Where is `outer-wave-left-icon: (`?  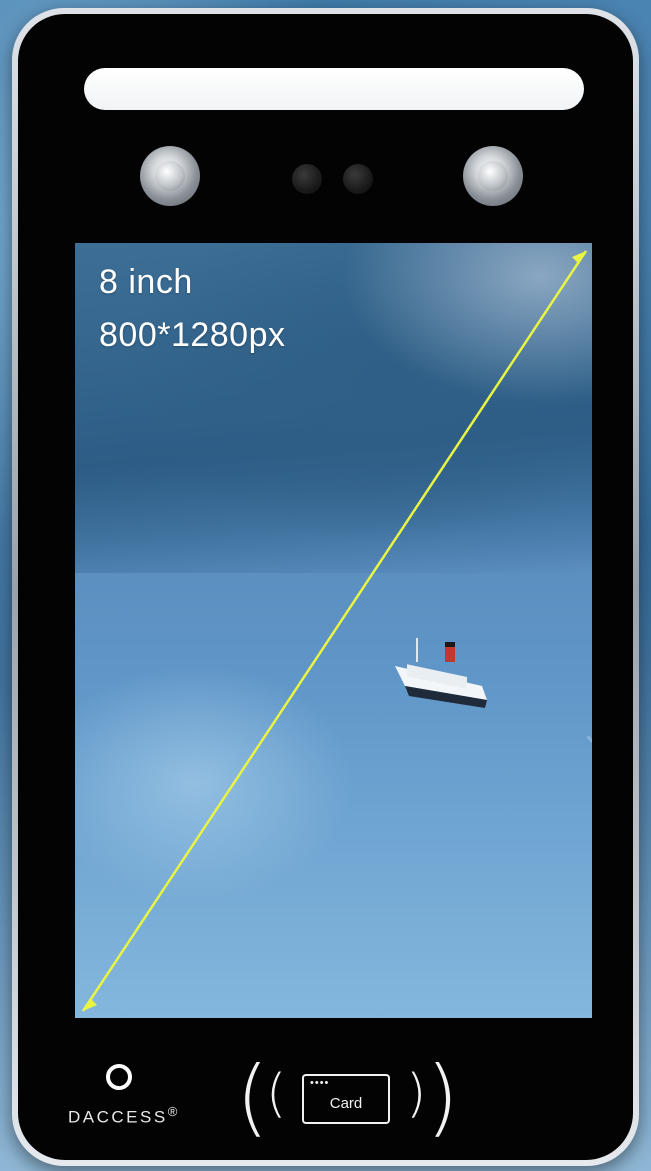 outer-wave-left-icon: ( is located at coordinates (252, 1097).